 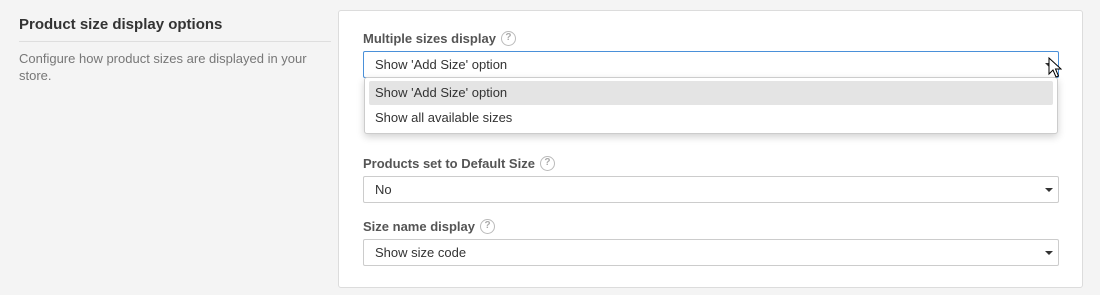 What do you see at coordinates (711, 38) in the screenshot?
I see `field-label: Multiple sizes display ?` at bounding box center [711, 38].